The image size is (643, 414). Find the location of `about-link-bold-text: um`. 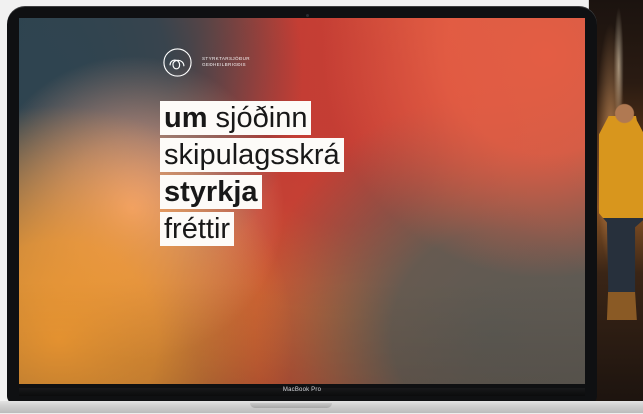

about-link-bold-text: um is located at coordinates (186, 118).